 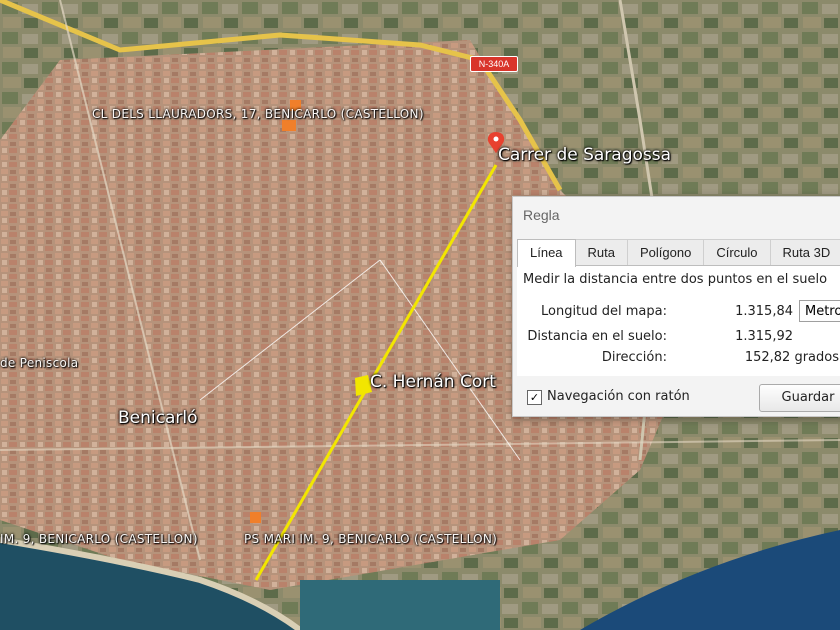 What do you see at coordinates (546, 253) in the screenshot?
I see `tab-line: Línea` at bounding box center [546, 253].